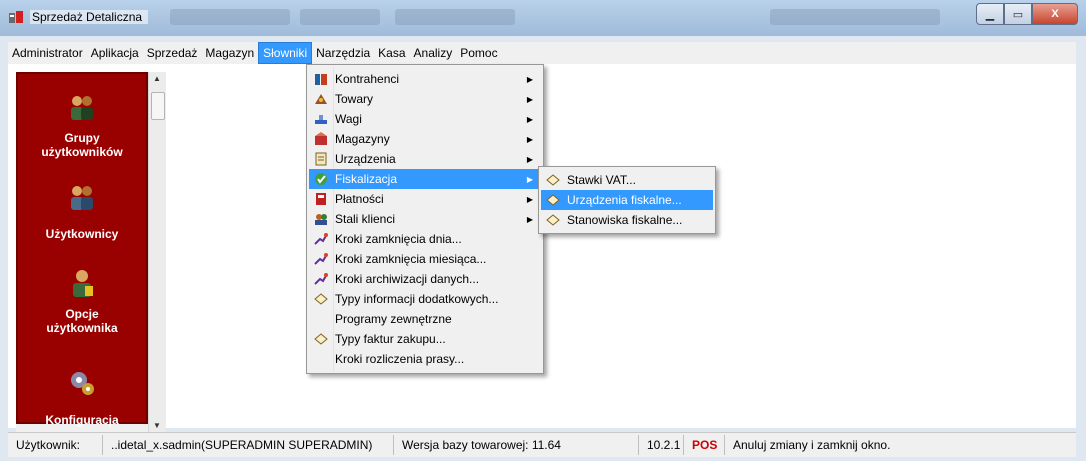 Image resolution: width=1086 pixels, height=461 pixels. What do you see at coordinates (55, 445) in the screenshot?
I see `status-user-label: Użytkownik:` at bounding box center [55, 445].